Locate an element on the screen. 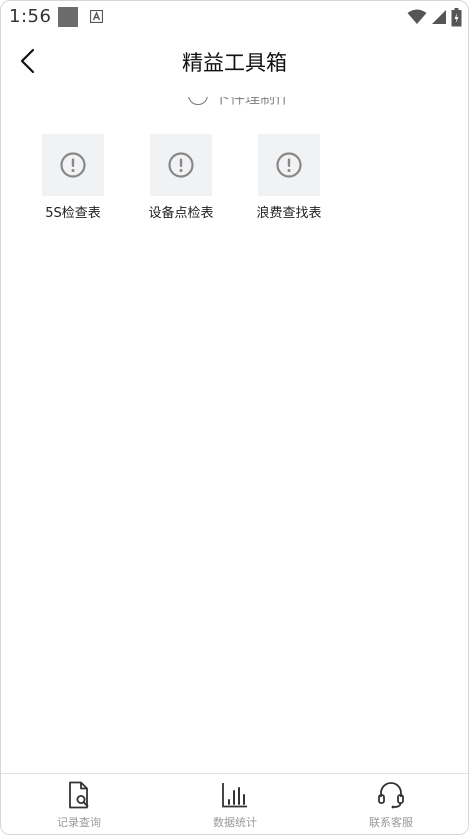 This screenshot has width=469, height=835. tab-data-statistics: 数据统计 is located at coordinates (235, 804).